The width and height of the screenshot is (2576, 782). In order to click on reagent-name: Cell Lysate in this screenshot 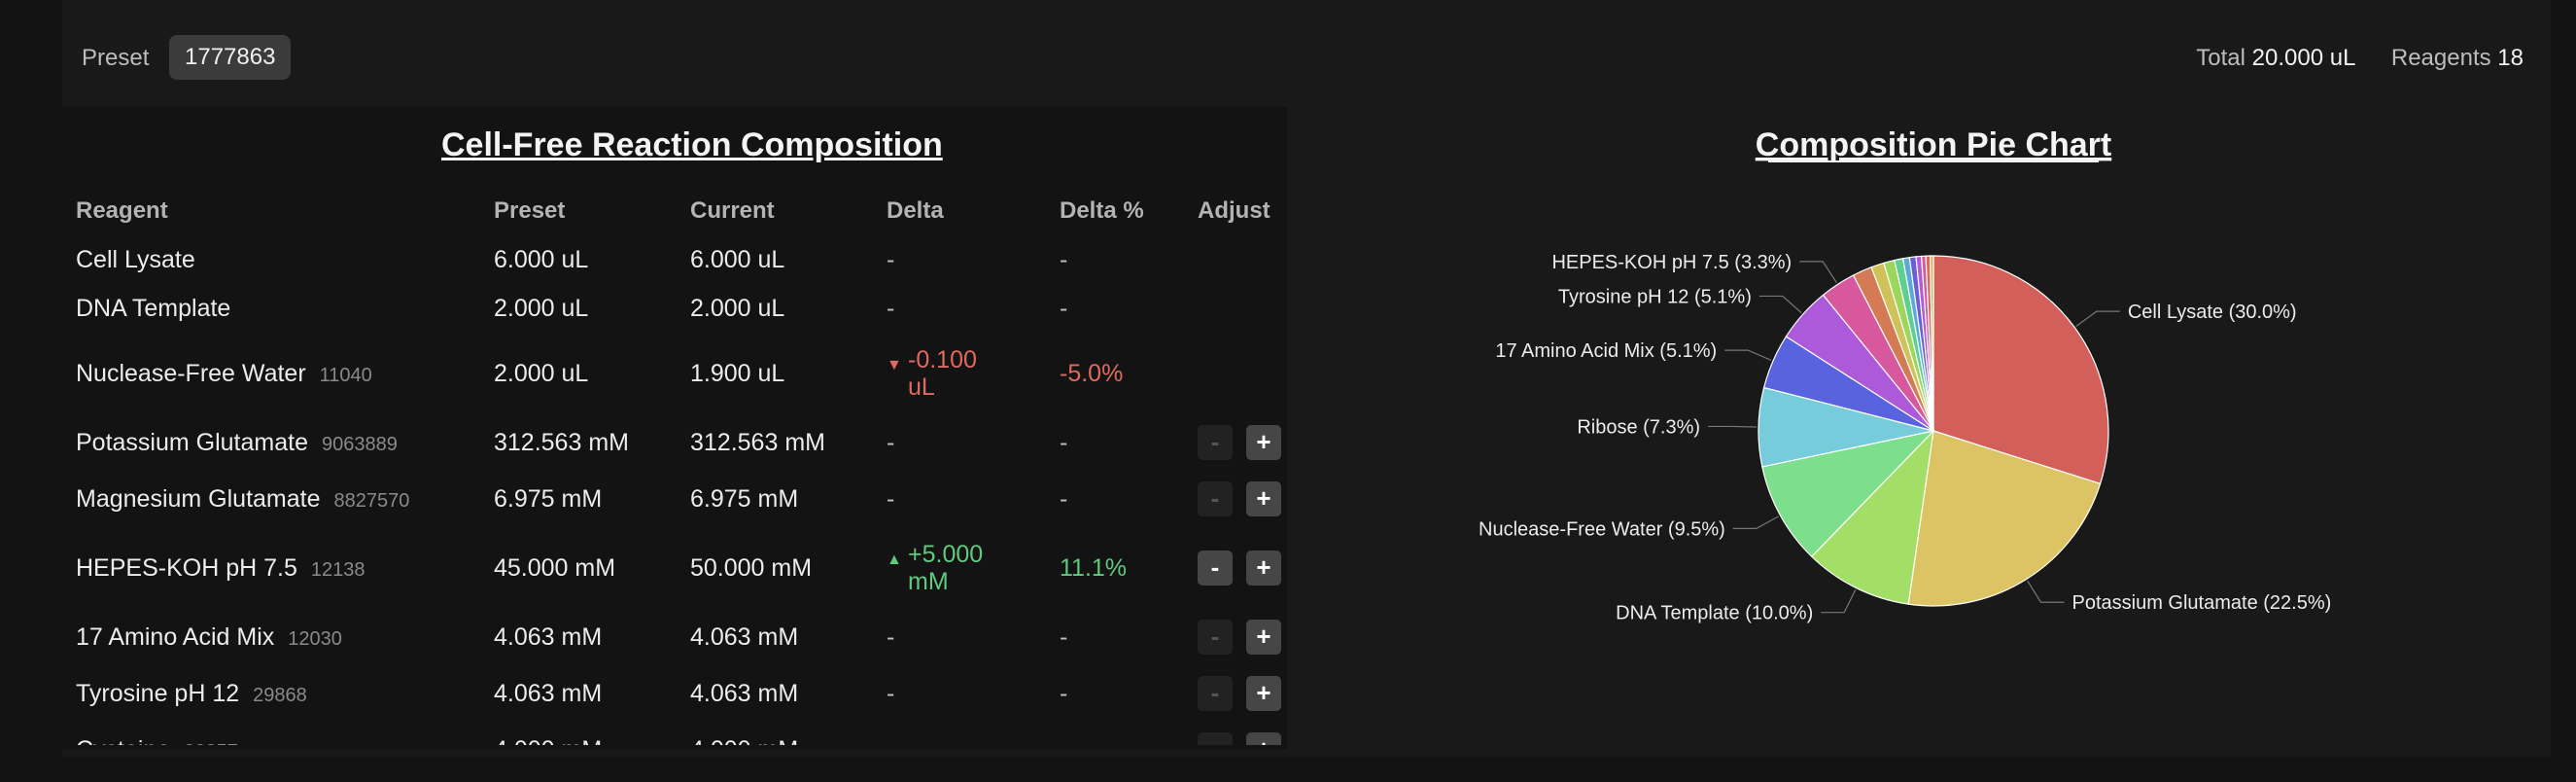, I will do `click(135, 259)`.